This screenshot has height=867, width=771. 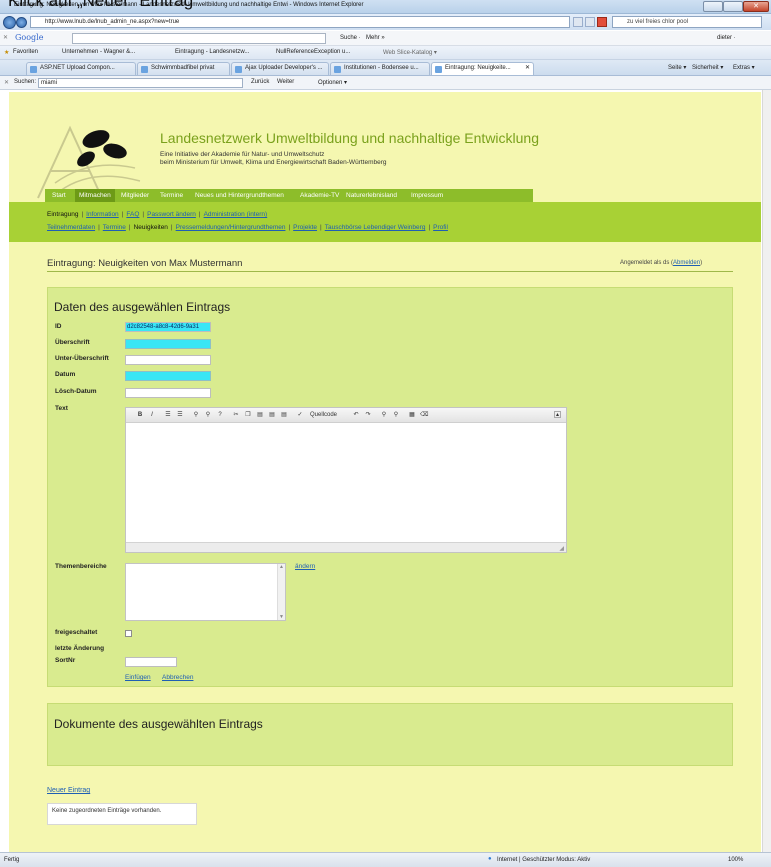 What do you see at coordinates (744, 67) in the screenshot?
I see `extras-menu: Extras ▾` at bounding box center [744, 67].